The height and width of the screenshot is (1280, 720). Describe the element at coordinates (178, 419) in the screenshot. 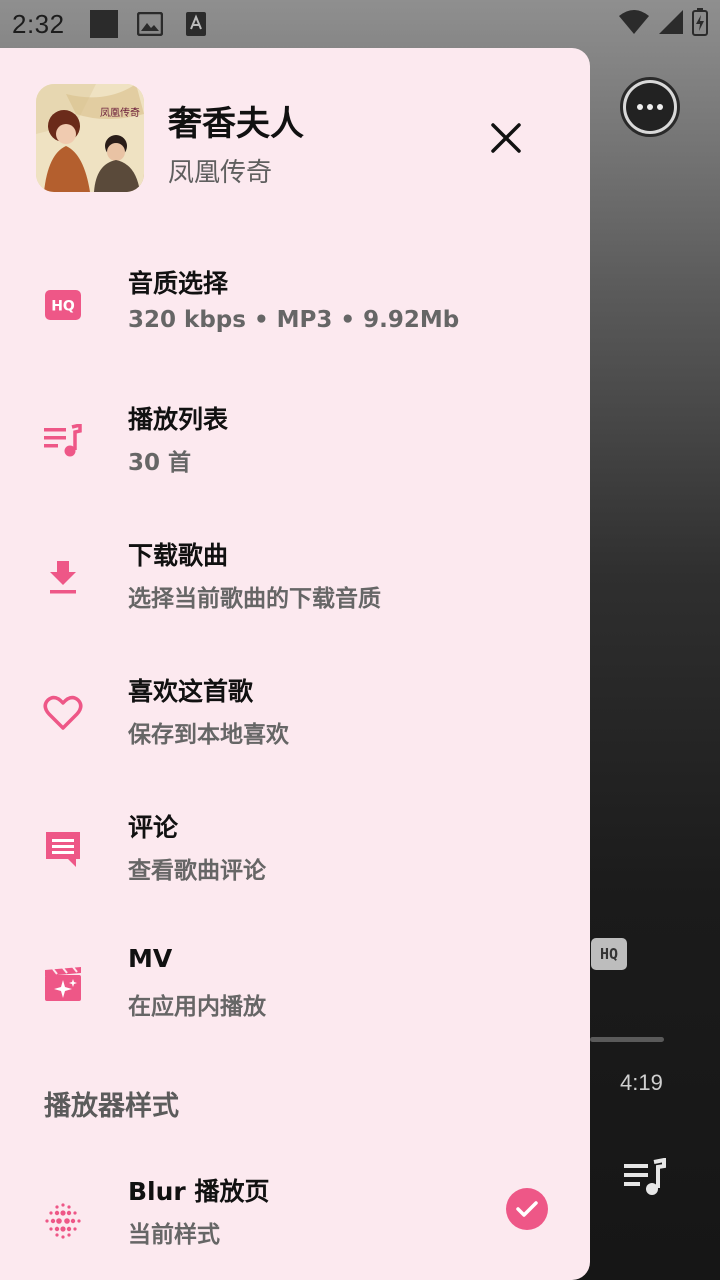

I see `menu-item-title: 播放列表` at that location.